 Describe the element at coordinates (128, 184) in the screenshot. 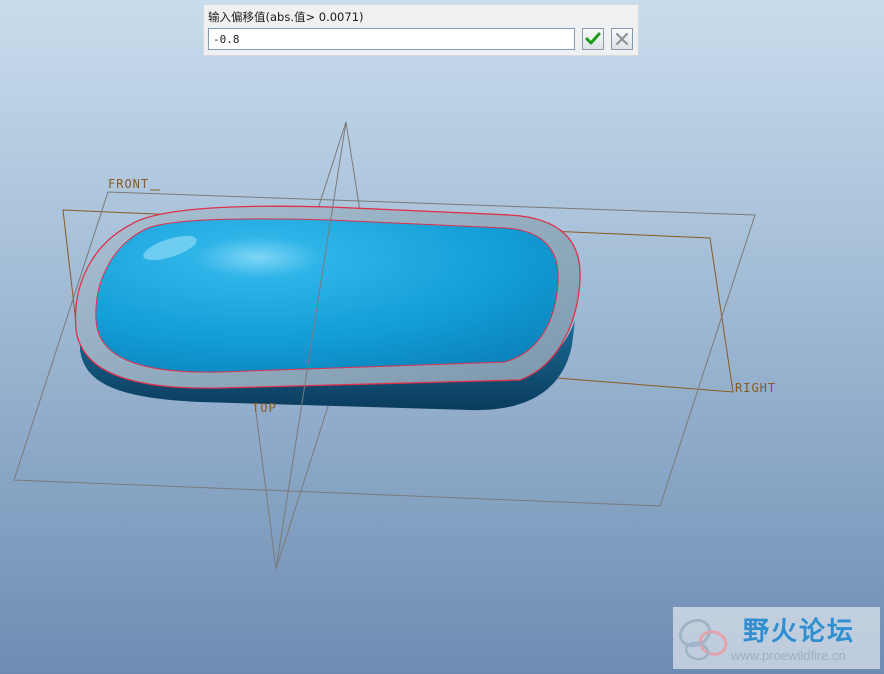

I see `front-datum-label: FRONT` at that location.